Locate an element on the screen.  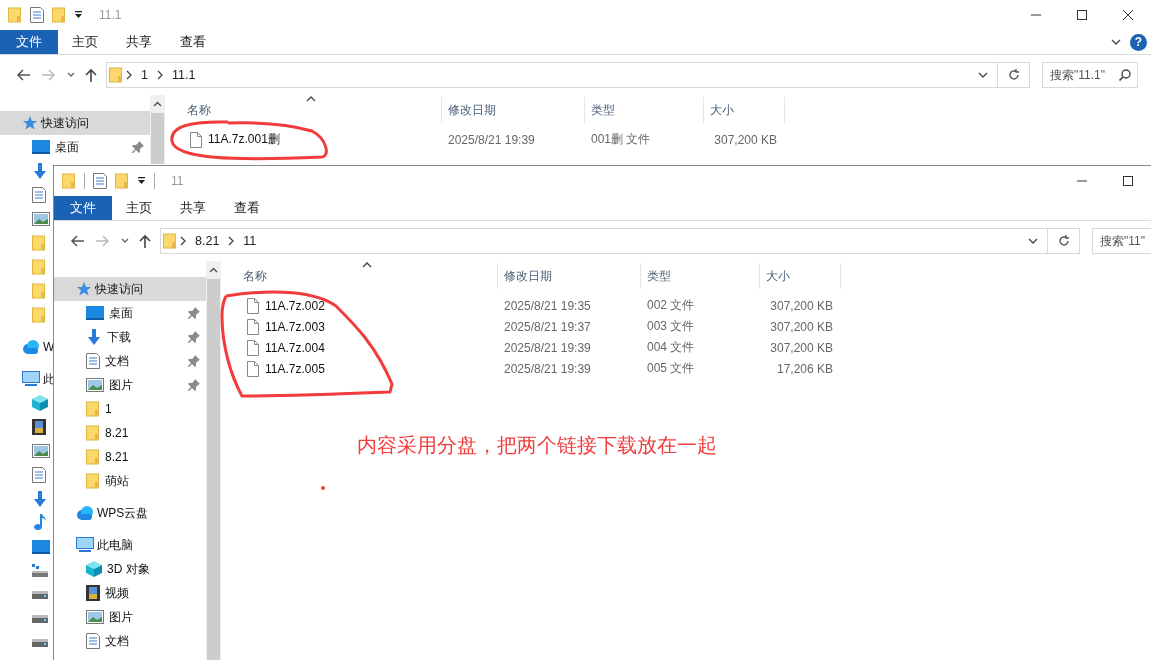
cloud-icon is located at coordinates (85, 513).